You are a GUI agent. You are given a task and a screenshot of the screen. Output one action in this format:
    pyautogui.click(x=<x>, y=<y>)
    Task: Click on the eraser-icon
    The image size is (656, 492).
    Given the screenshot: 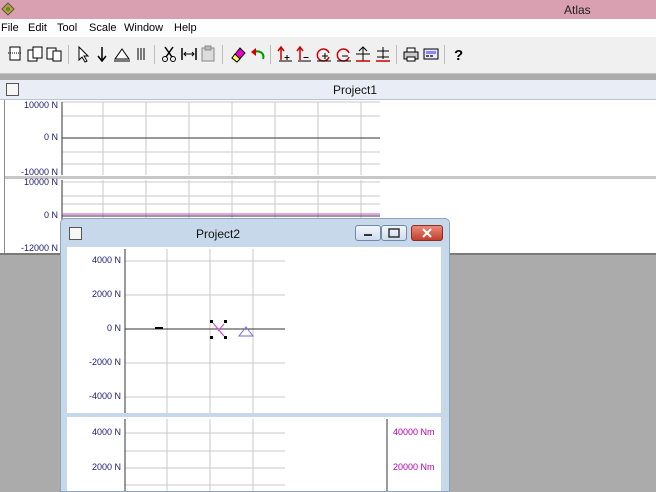 What is the action you would take?
    pyautogui.click(x=238, y=54)
    